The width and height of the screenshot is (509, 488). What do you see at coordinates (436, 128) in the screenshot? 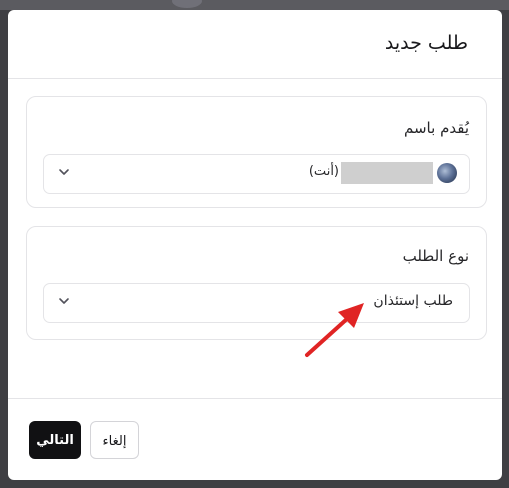
I see `applicant-label: يُقدم باسم` at bounding box center [436, 128].